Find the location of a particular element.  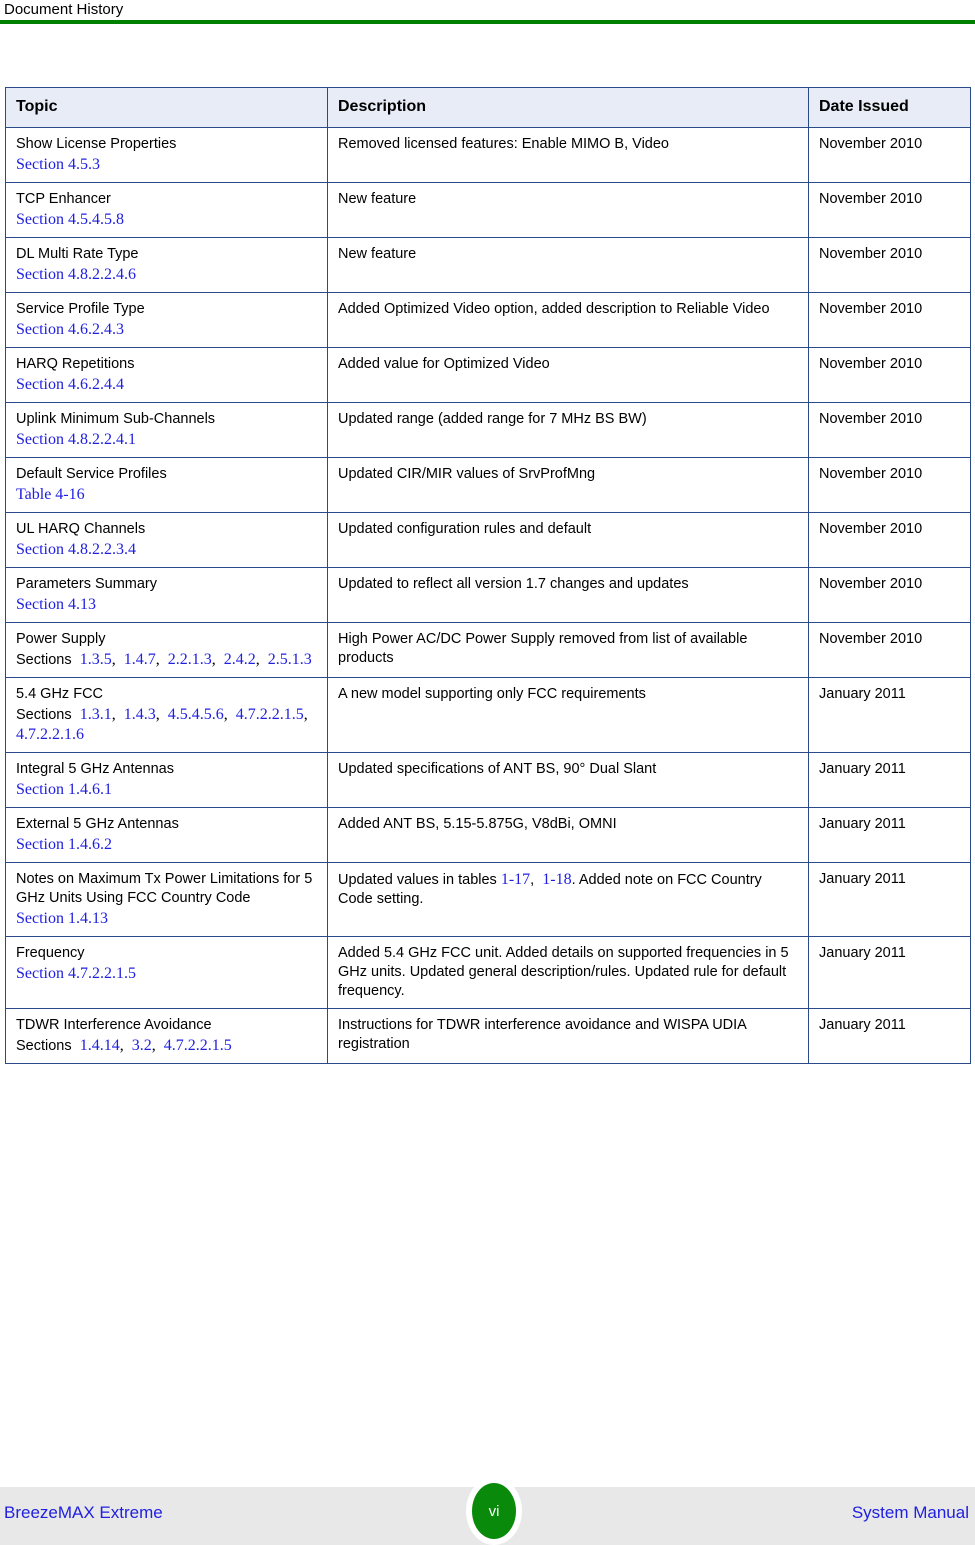

section-link: 1.4.14 is located at coordinates (100, 1045).